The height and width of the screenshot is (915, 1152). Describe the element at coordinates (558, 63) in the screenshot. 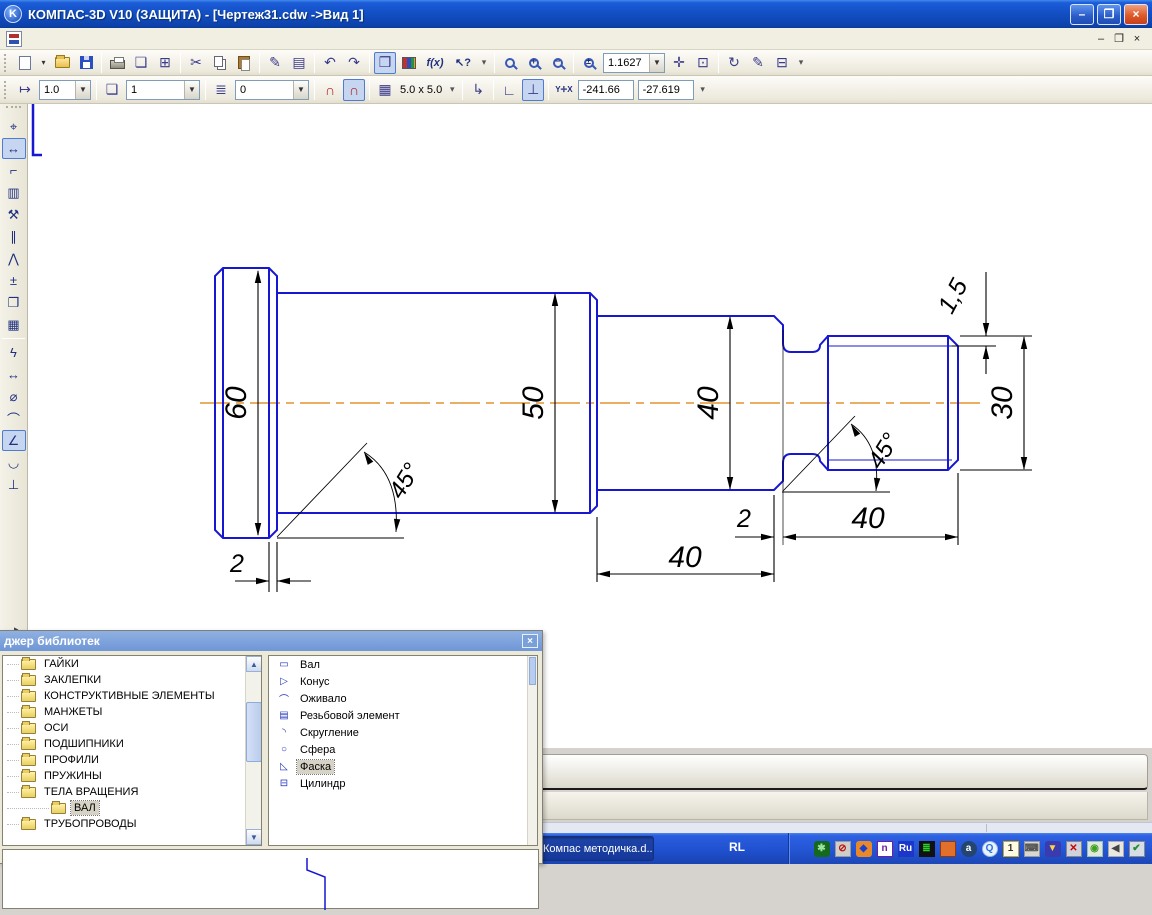

I see `zoom-out-button: −` at that location.